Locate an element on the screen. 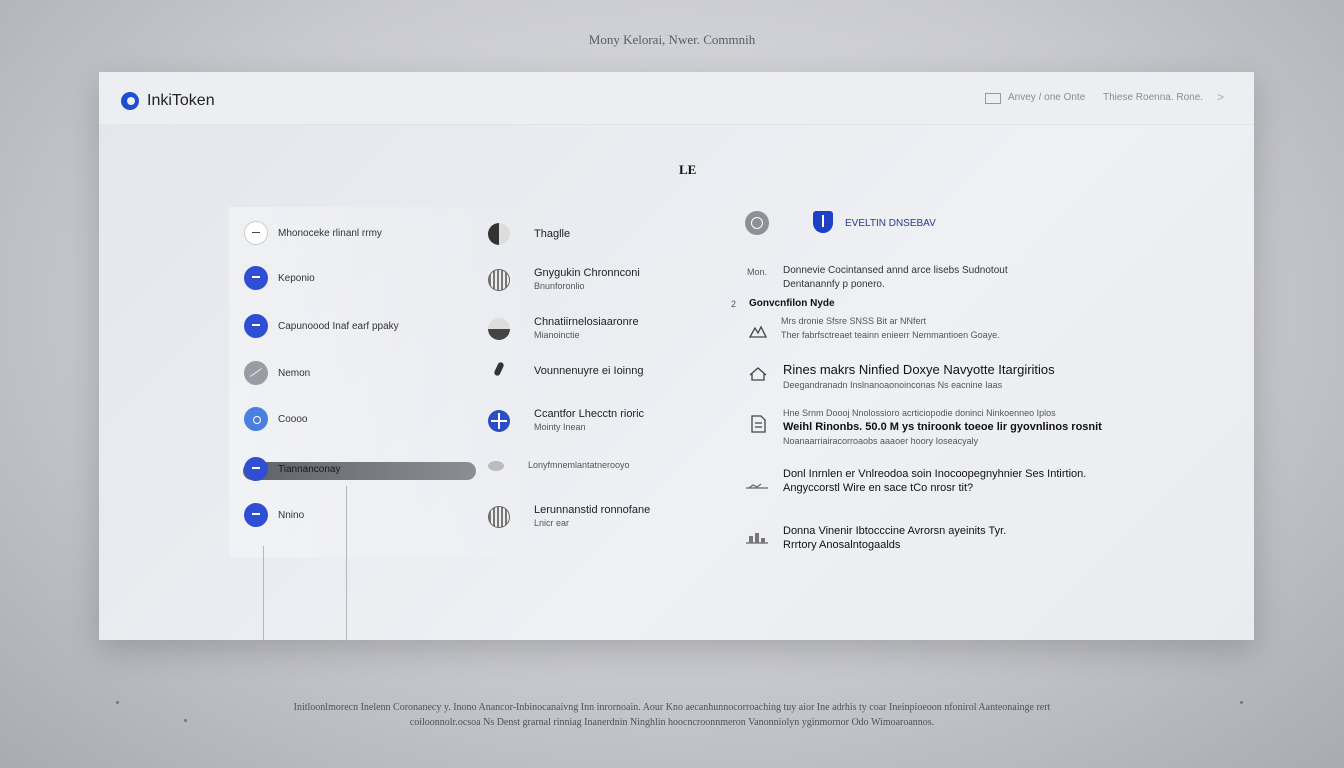 The width and height of the screenshot is (1344, 768). menu-item-title: Thaglle is located at coordinates (552, 233).